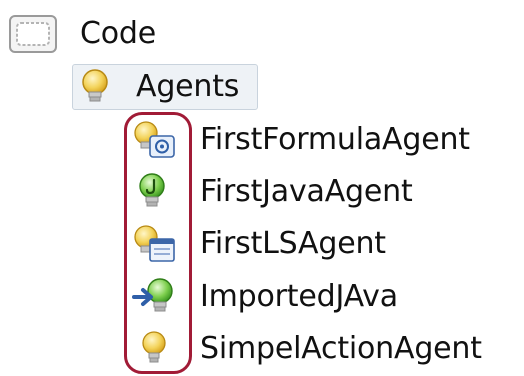 The width and height of the screenshot is (524, 376). I want to click on tree-node-label: FirstFormulaAgent, so click(335, 139).